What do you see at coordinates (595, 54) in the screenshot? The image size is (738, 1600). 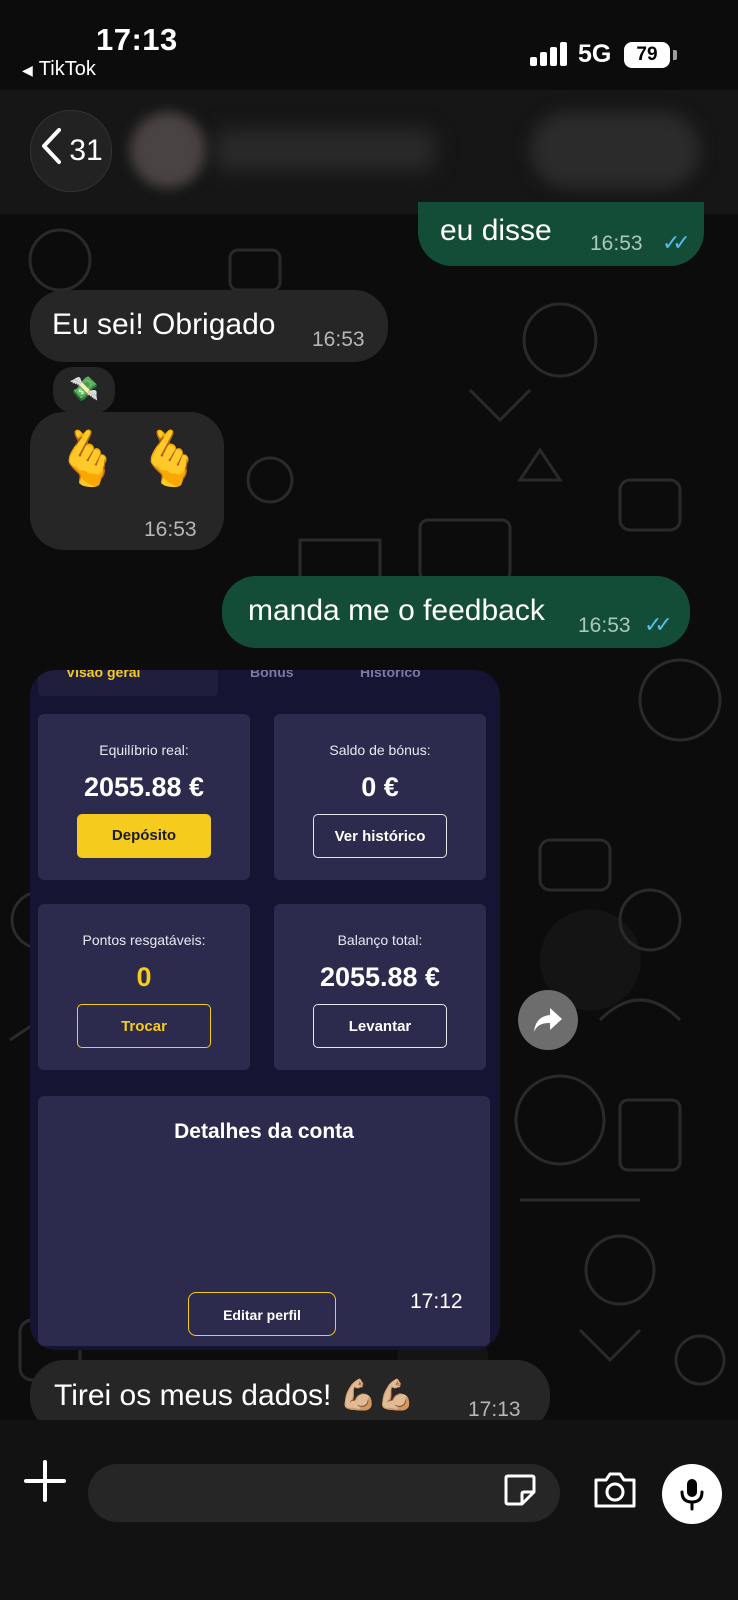 I see `network-type: 5G` at bounding box center [595, 54].